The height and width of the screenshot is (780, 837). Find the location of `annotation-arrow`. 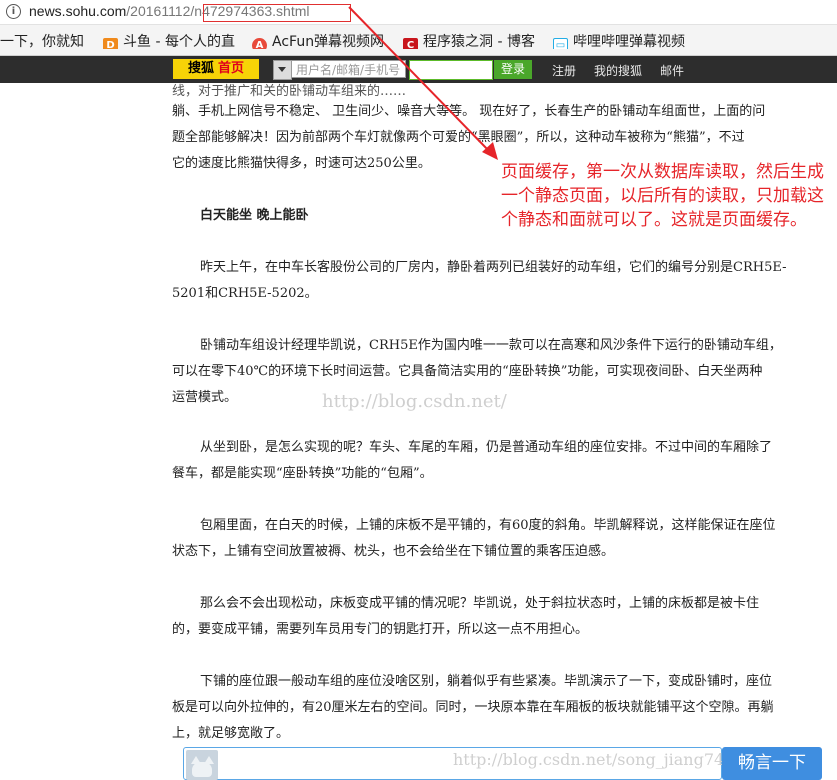

annotation-arrow is located at coordinates (423, 83).